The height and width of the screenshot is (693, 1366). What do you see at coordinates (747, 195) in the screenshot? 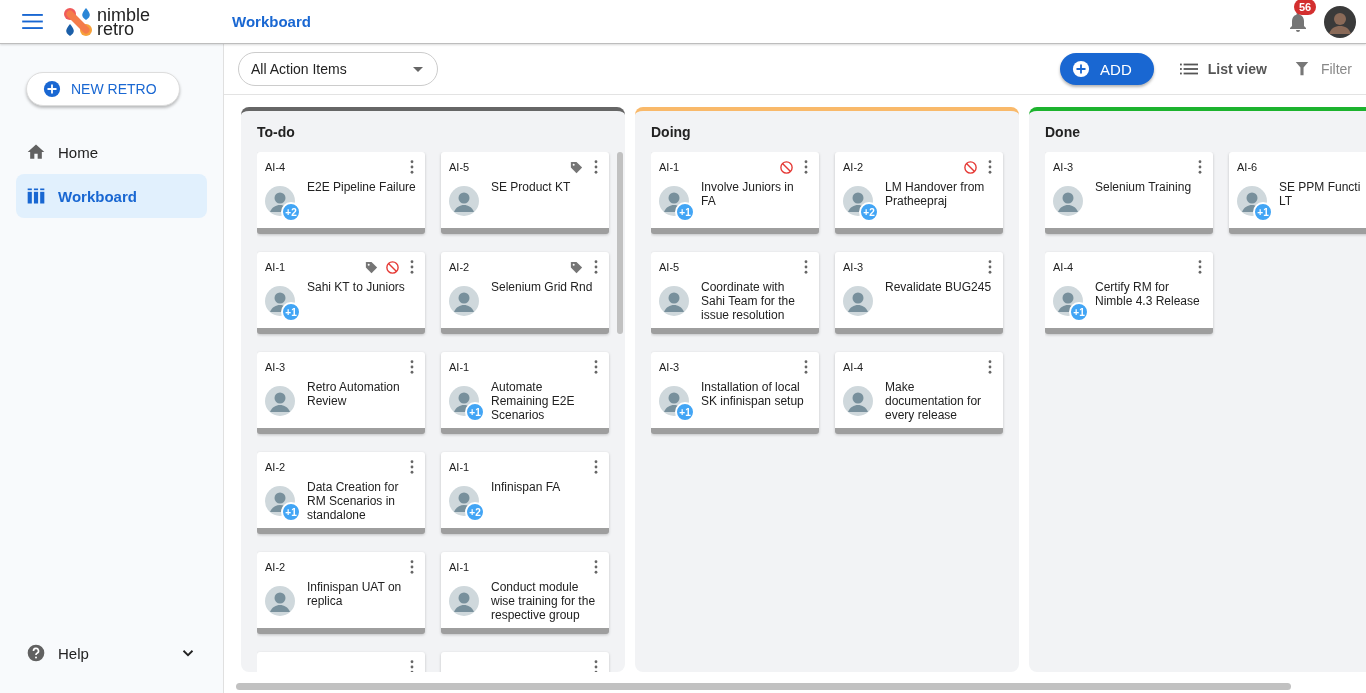
I see `card-title: Involve Juniors in FA` at bounding box center [747, 195].